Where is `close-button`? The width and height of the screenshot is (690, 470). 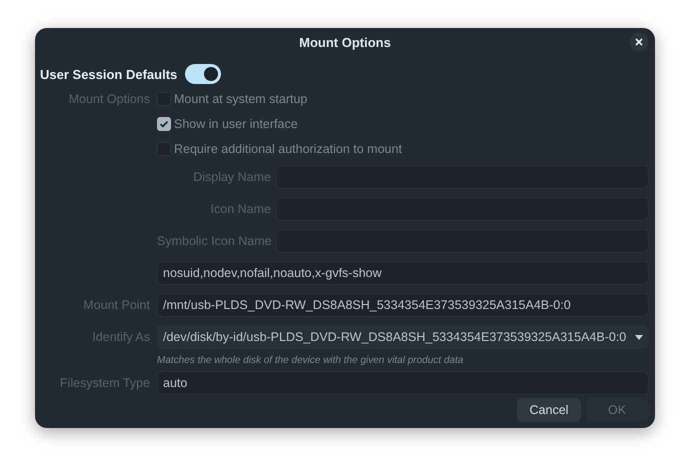
close-button is located at coordinates (639, 42).